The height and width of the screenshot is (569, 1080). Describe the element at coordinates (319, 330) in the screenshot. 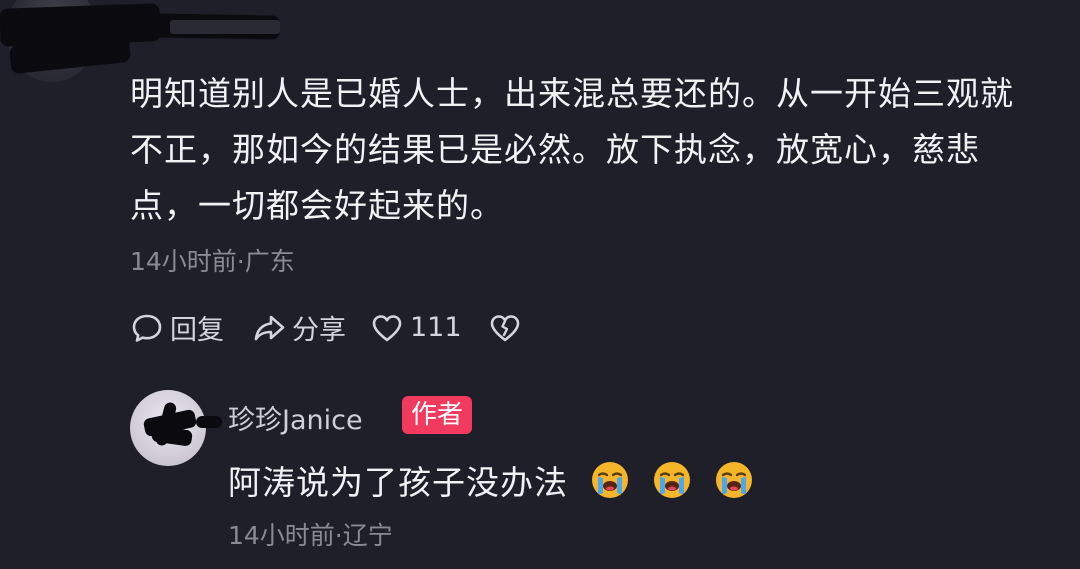

I see `share-label: 分享` at that location.